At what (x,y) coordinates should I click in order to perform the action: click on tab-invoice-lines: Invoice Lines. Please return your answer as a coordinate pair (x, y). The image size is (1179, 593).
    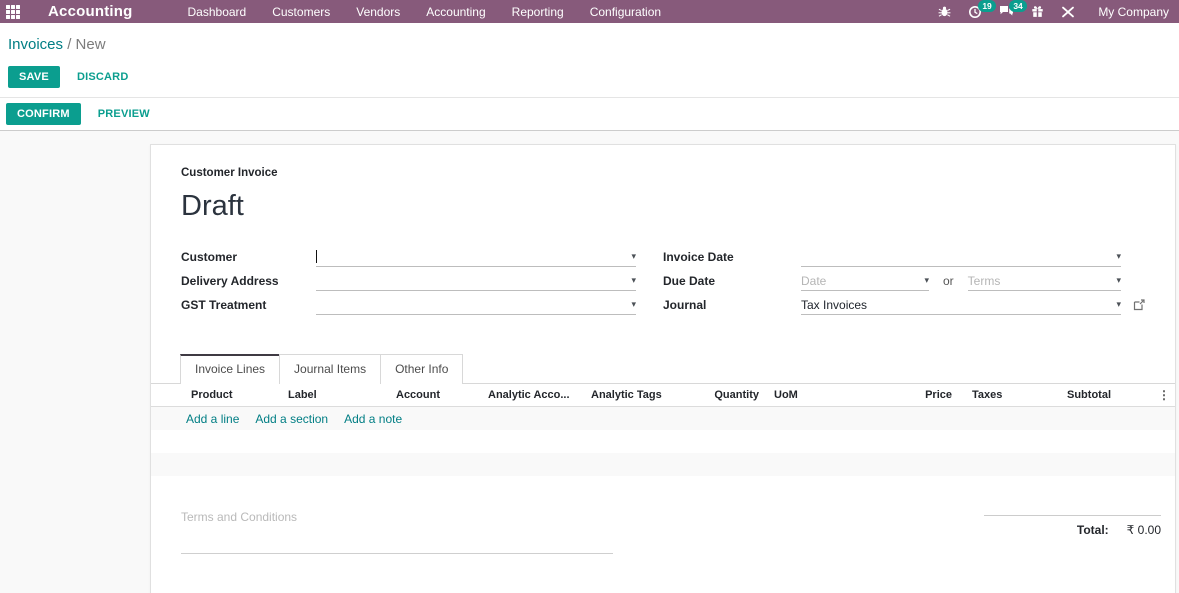
    Looking at the image, I should click on (230, 369).